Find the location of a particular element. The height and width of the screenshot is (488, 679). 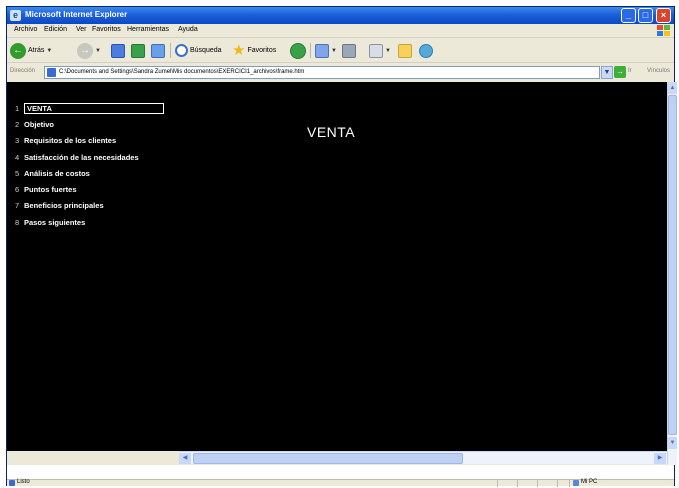

history-icon is located at coordinates (298, 51).